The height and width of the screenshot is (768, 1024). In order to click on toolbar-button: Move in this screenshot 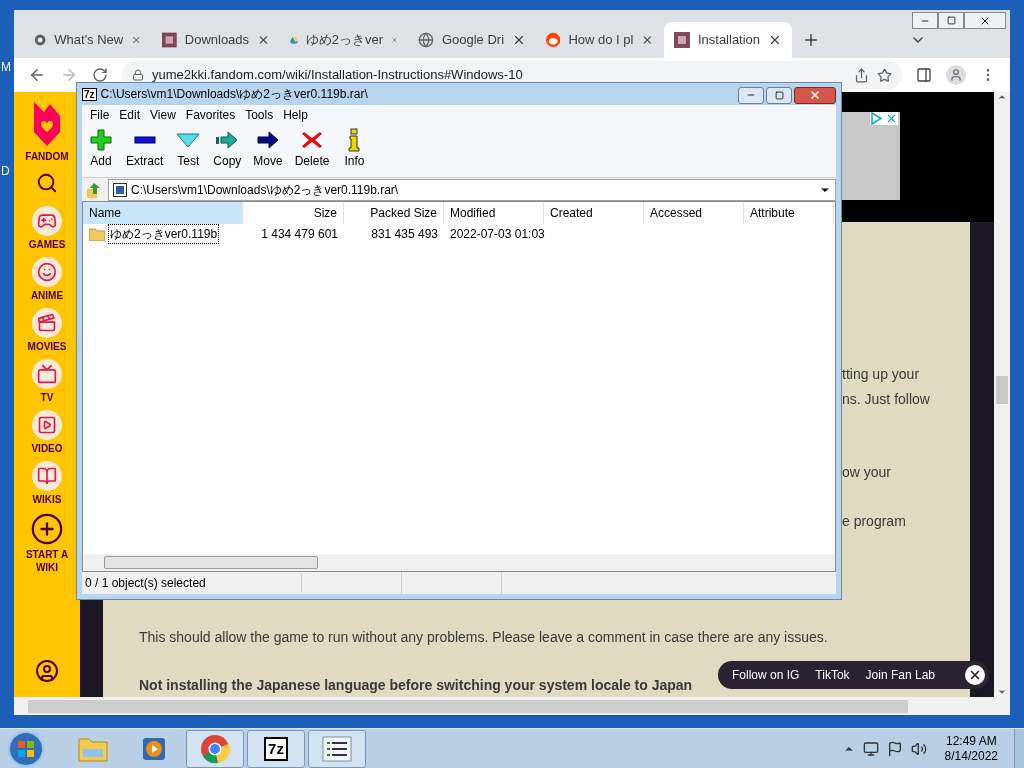, I will do `click(268, 148)`.